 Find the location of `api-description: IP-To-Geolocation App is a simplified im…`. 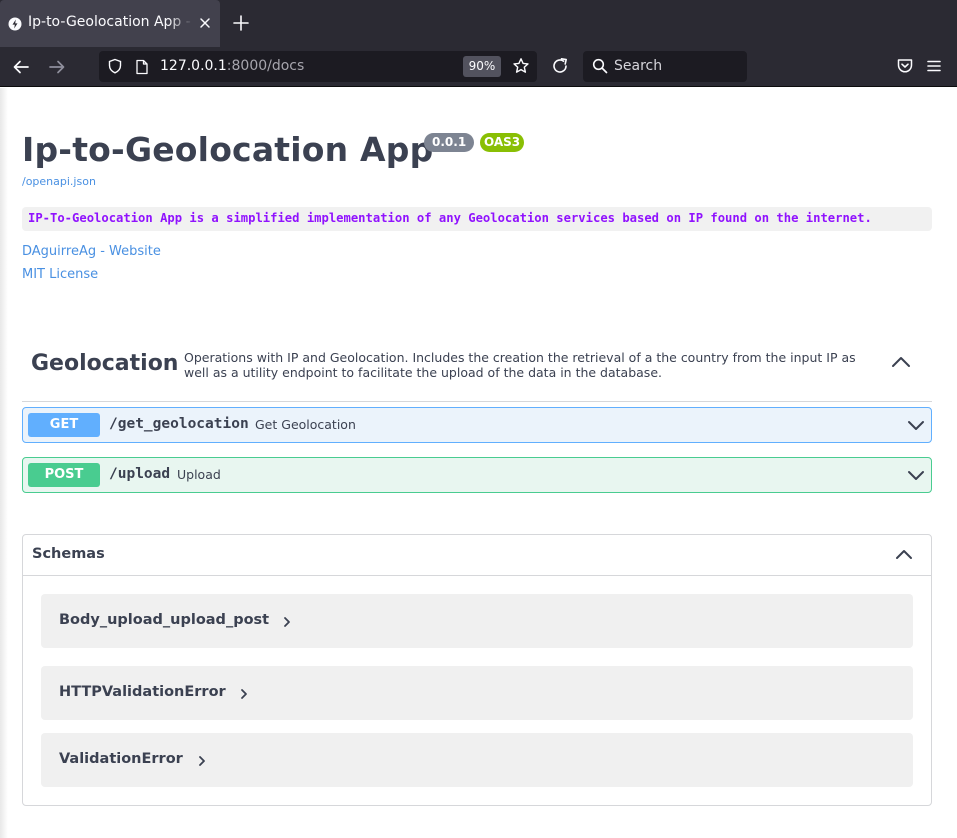

api-description: IP-To-Geolocation App is a simplified im… is located at coordinates (477, 219).